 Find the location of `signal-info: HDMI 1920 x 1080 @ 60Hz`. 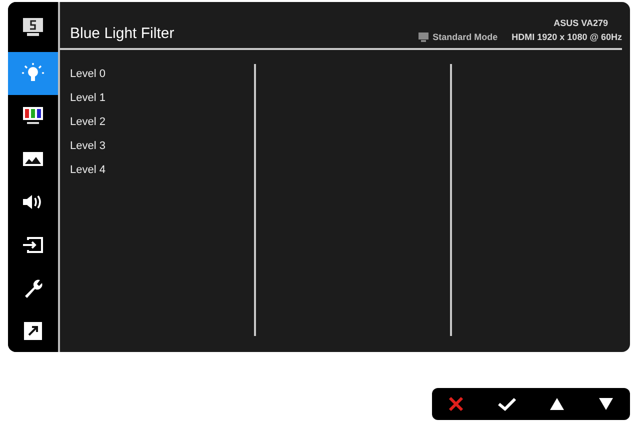

signal-info: HDMI 1920 x 1080 @ 60Hz is located at coordinates (567, 37).